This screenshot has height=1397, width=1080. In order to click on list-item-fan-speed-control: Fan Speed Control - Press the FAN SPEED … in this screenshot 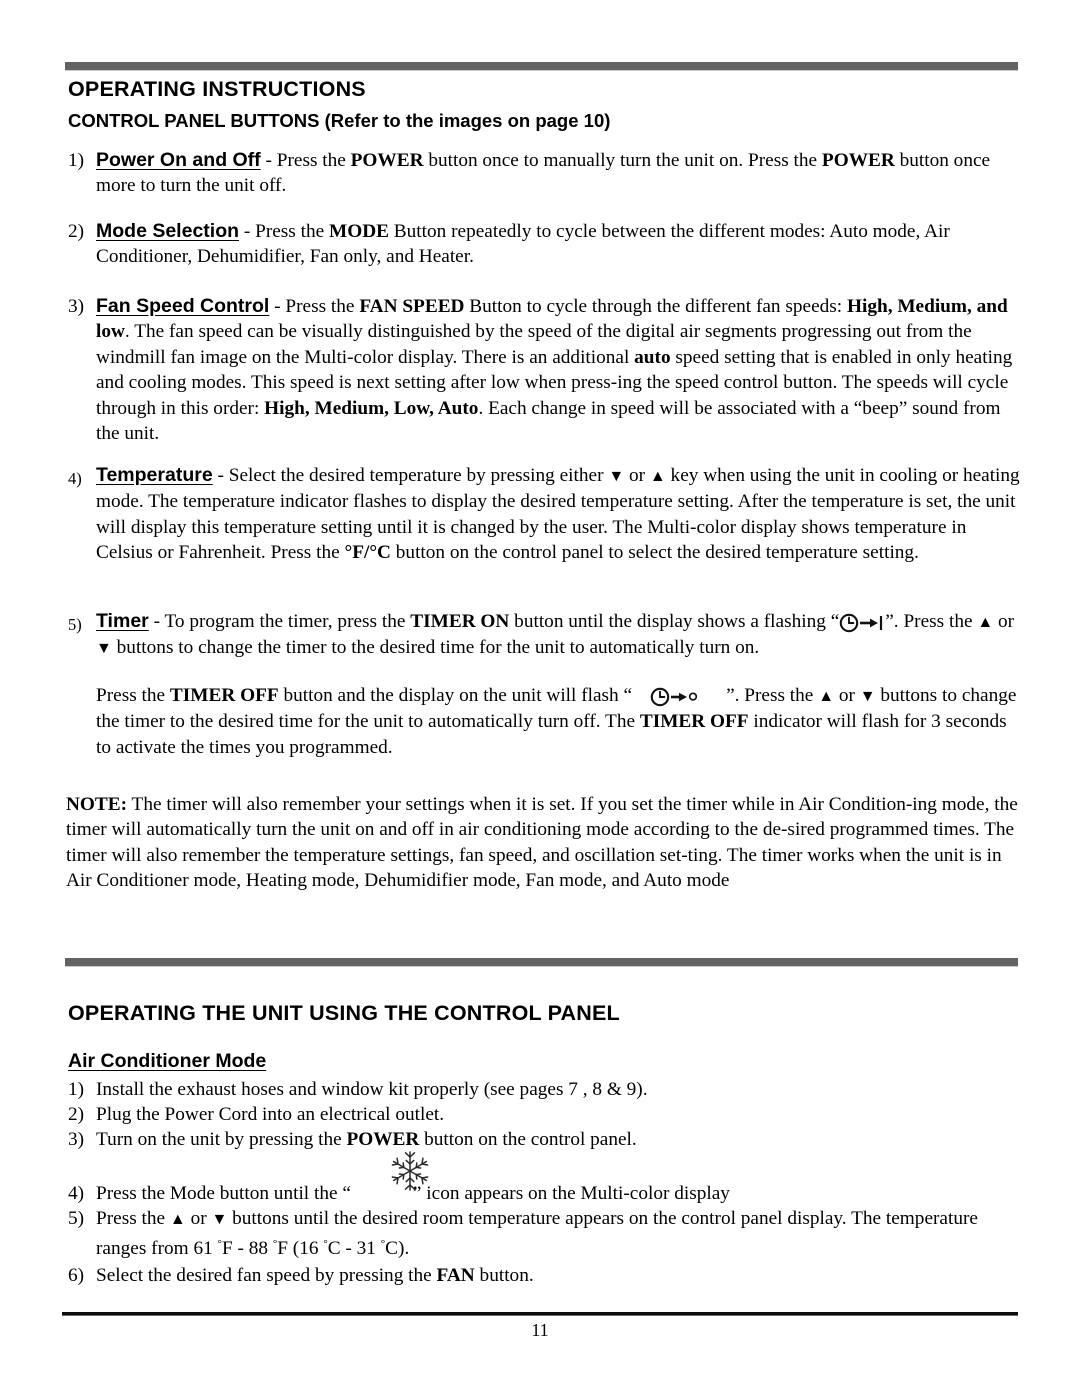, I will do `click(558, 370)`.